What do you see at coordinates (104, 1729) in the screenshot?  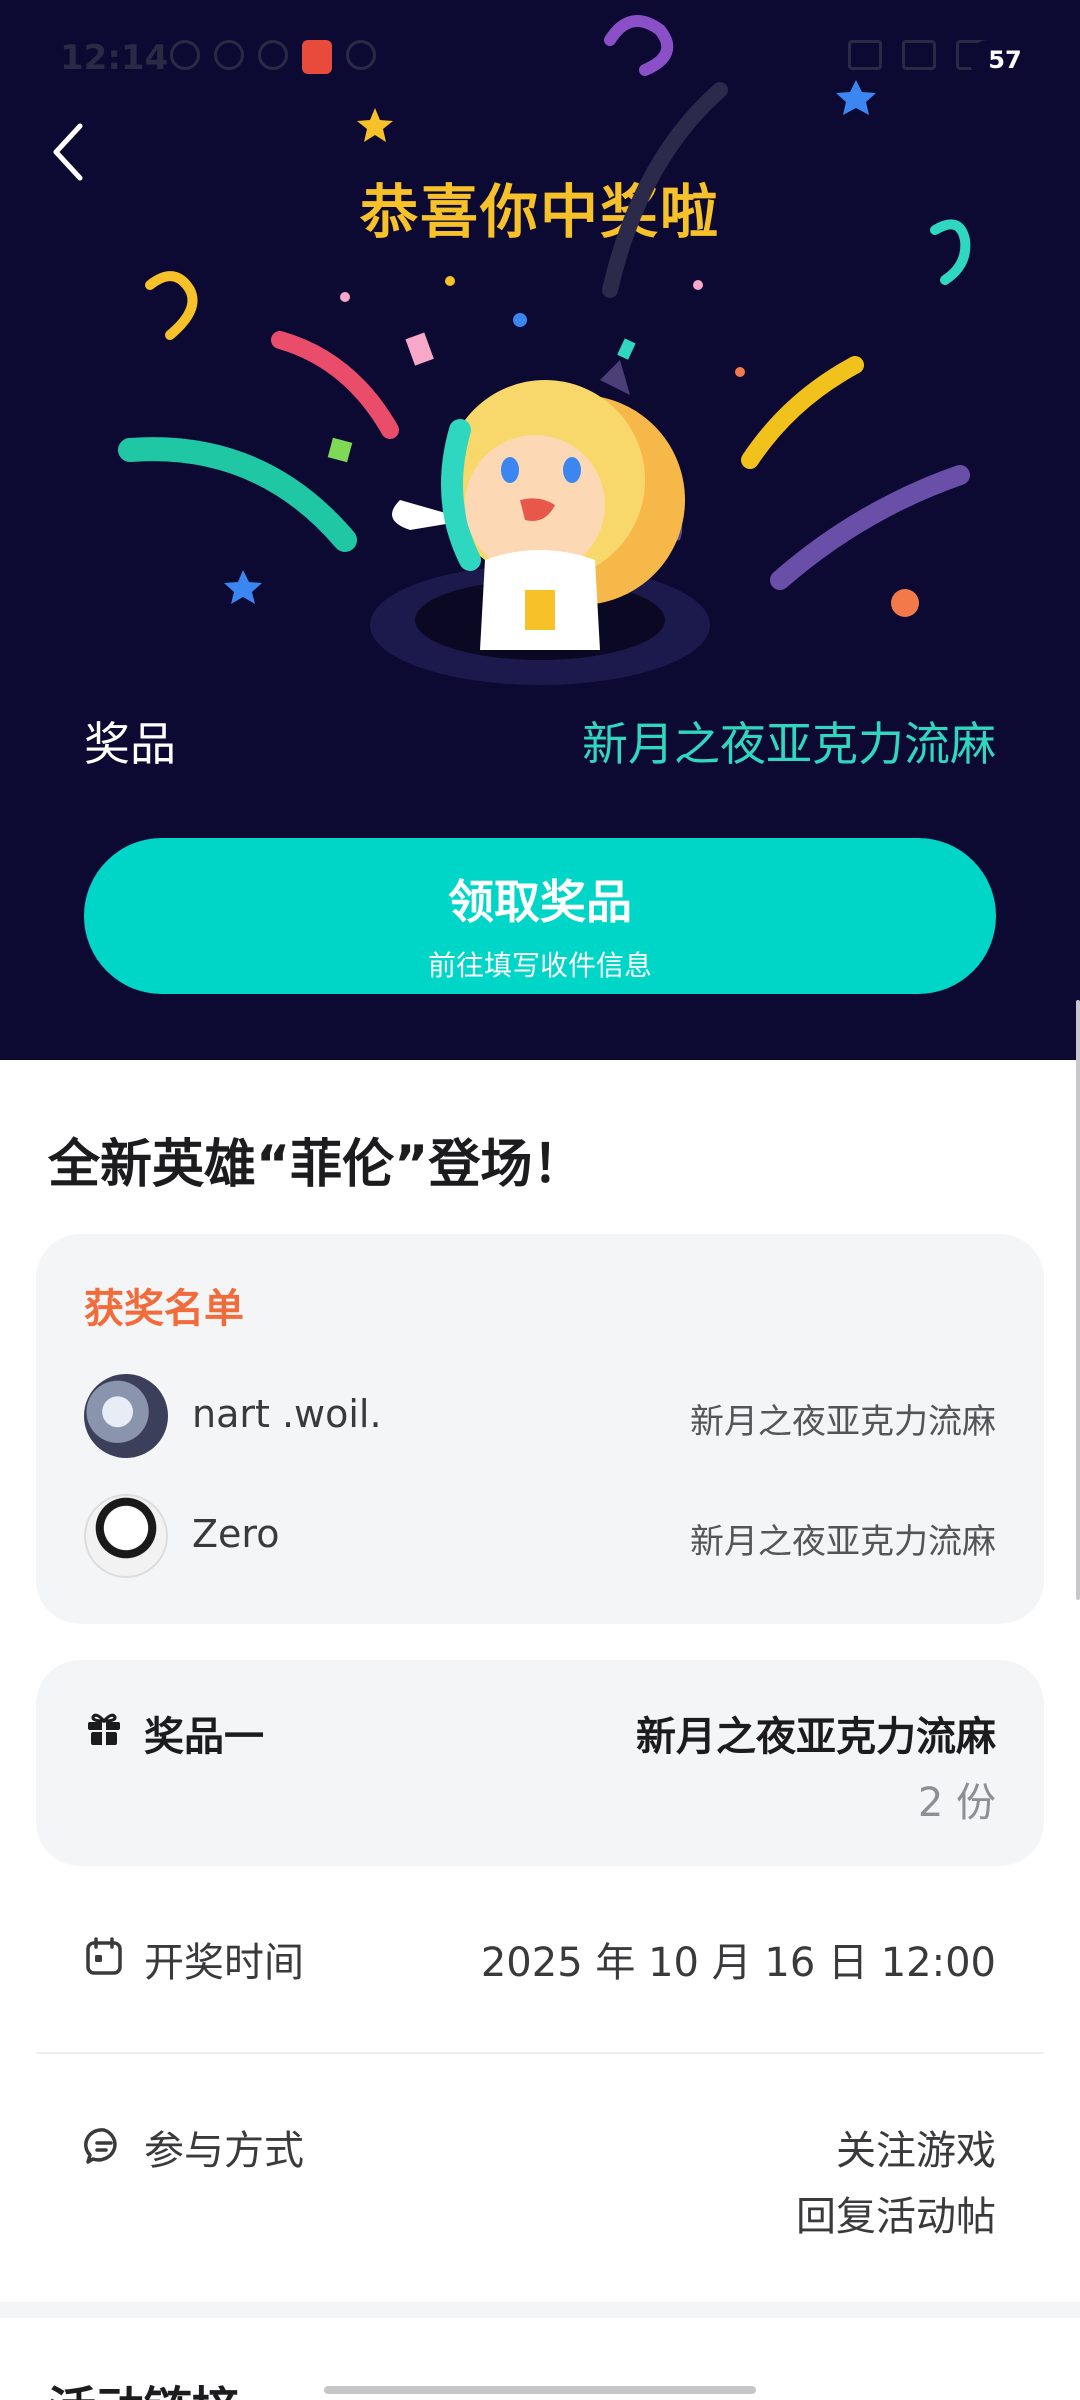 I see `gift-icon` at bounding box center [104, 1729].